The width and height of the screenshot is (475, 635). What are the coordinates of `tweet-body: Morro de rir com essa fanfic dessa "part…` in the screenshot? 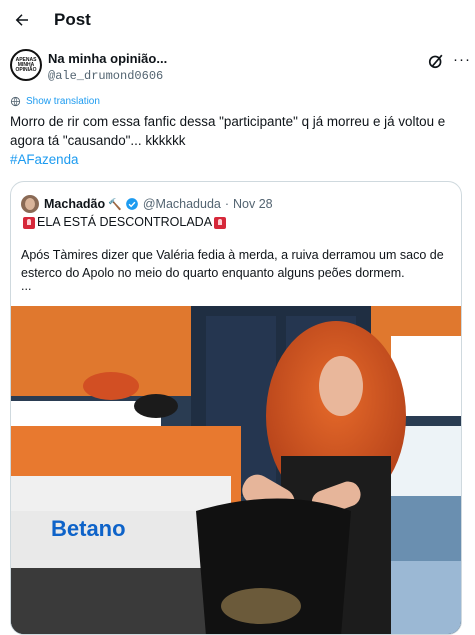 It's located at (228, 131).